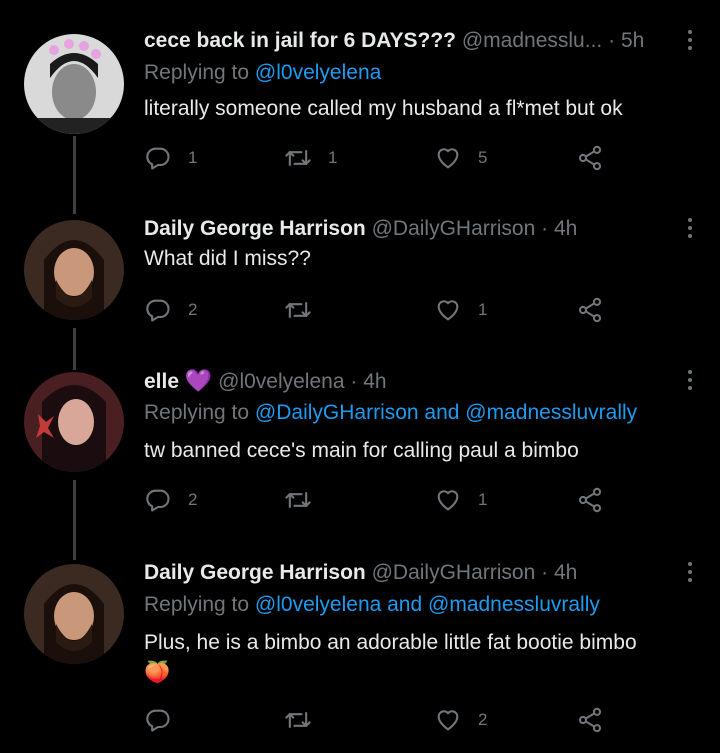 The width and height of the screenshot is (720, 753). What do you see at coordinates (193, 157) in the screenshot?
I see `reply-count: 1` at bounding box center [193, 157].